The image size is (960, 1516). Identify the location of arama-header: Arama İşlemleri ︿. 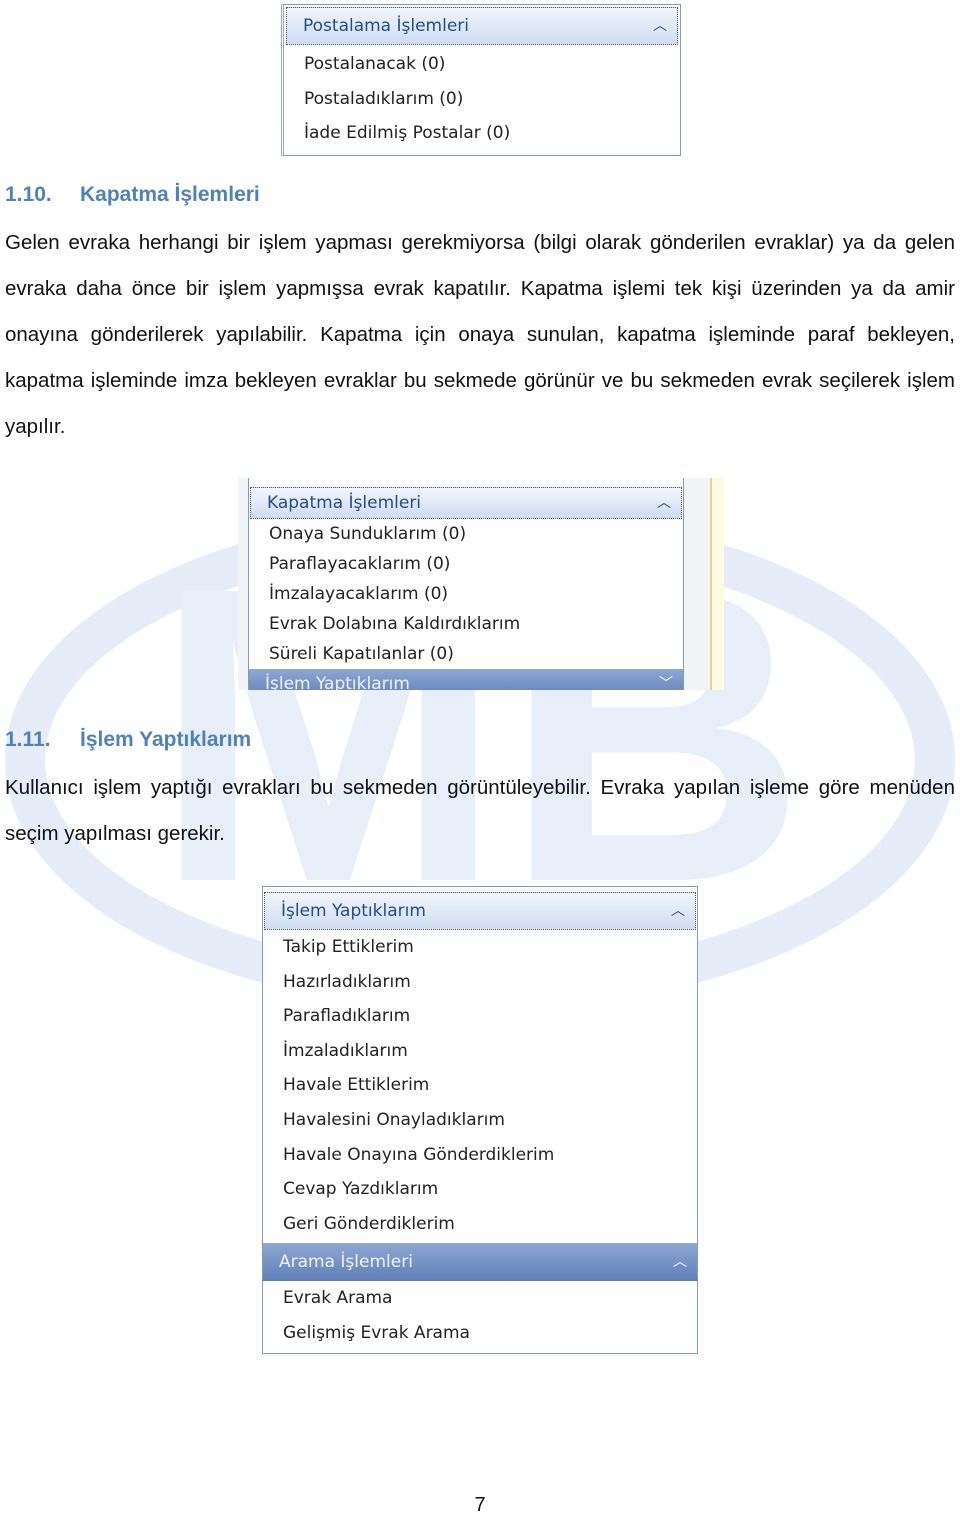
(480, 1262).